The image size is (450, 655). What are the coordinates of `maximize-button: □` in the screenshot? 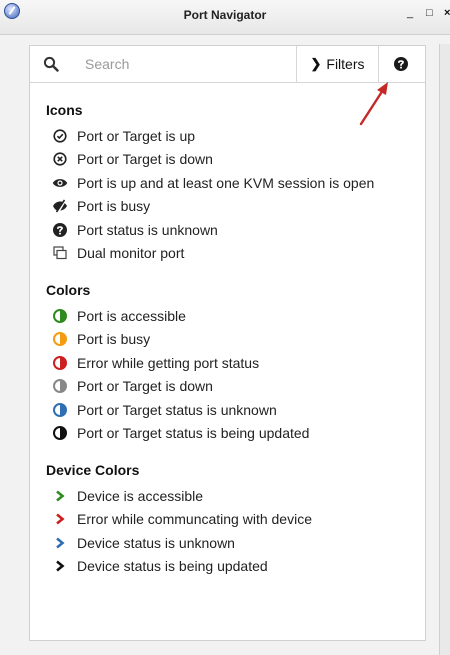 It's located at (429, 13).